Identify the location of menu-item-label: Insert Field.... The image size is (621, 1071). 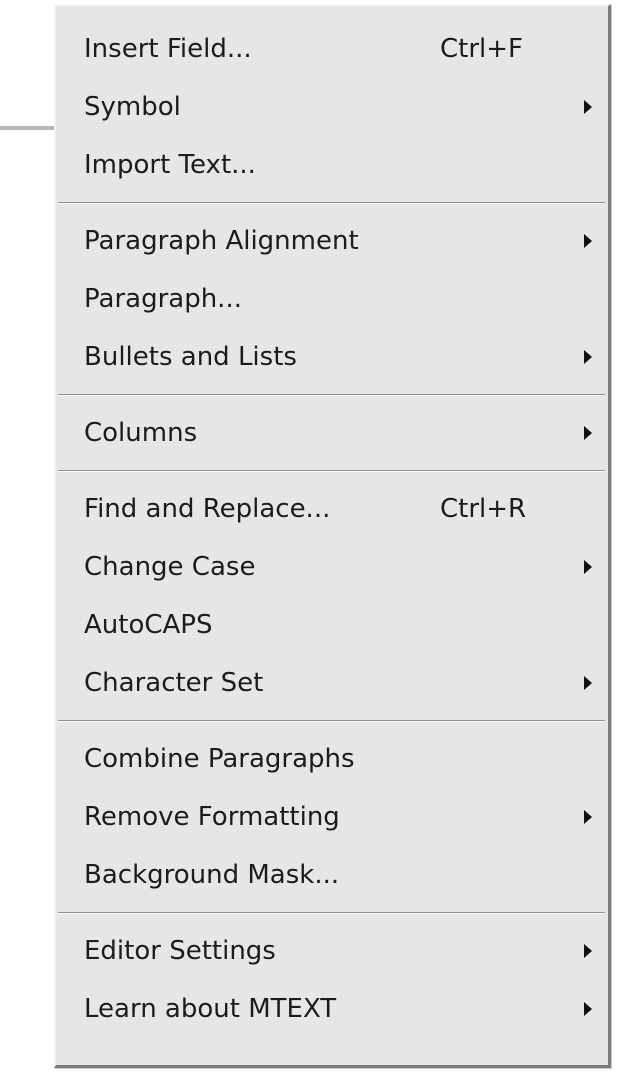
(168, 49).